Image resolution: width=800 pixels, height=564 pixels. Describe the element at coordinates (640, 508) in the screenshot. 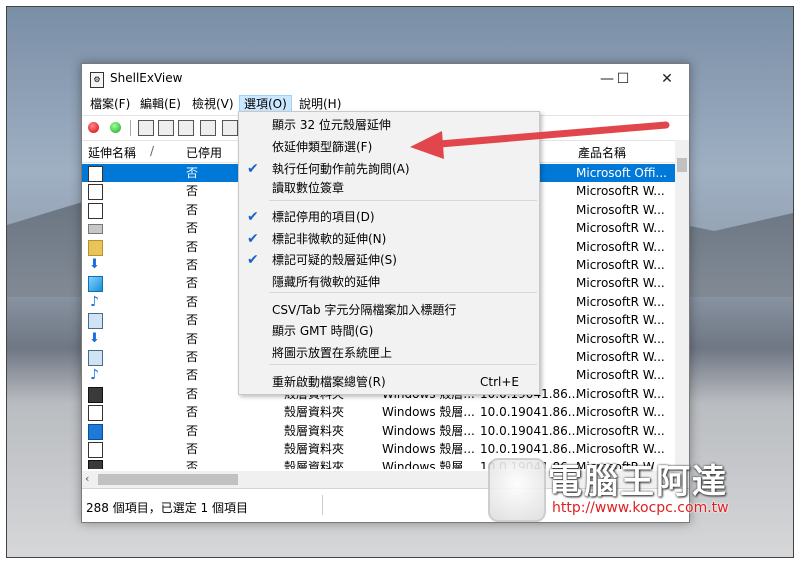

I see `watermark-url: http://www.kocpc.com.tw` at that location.